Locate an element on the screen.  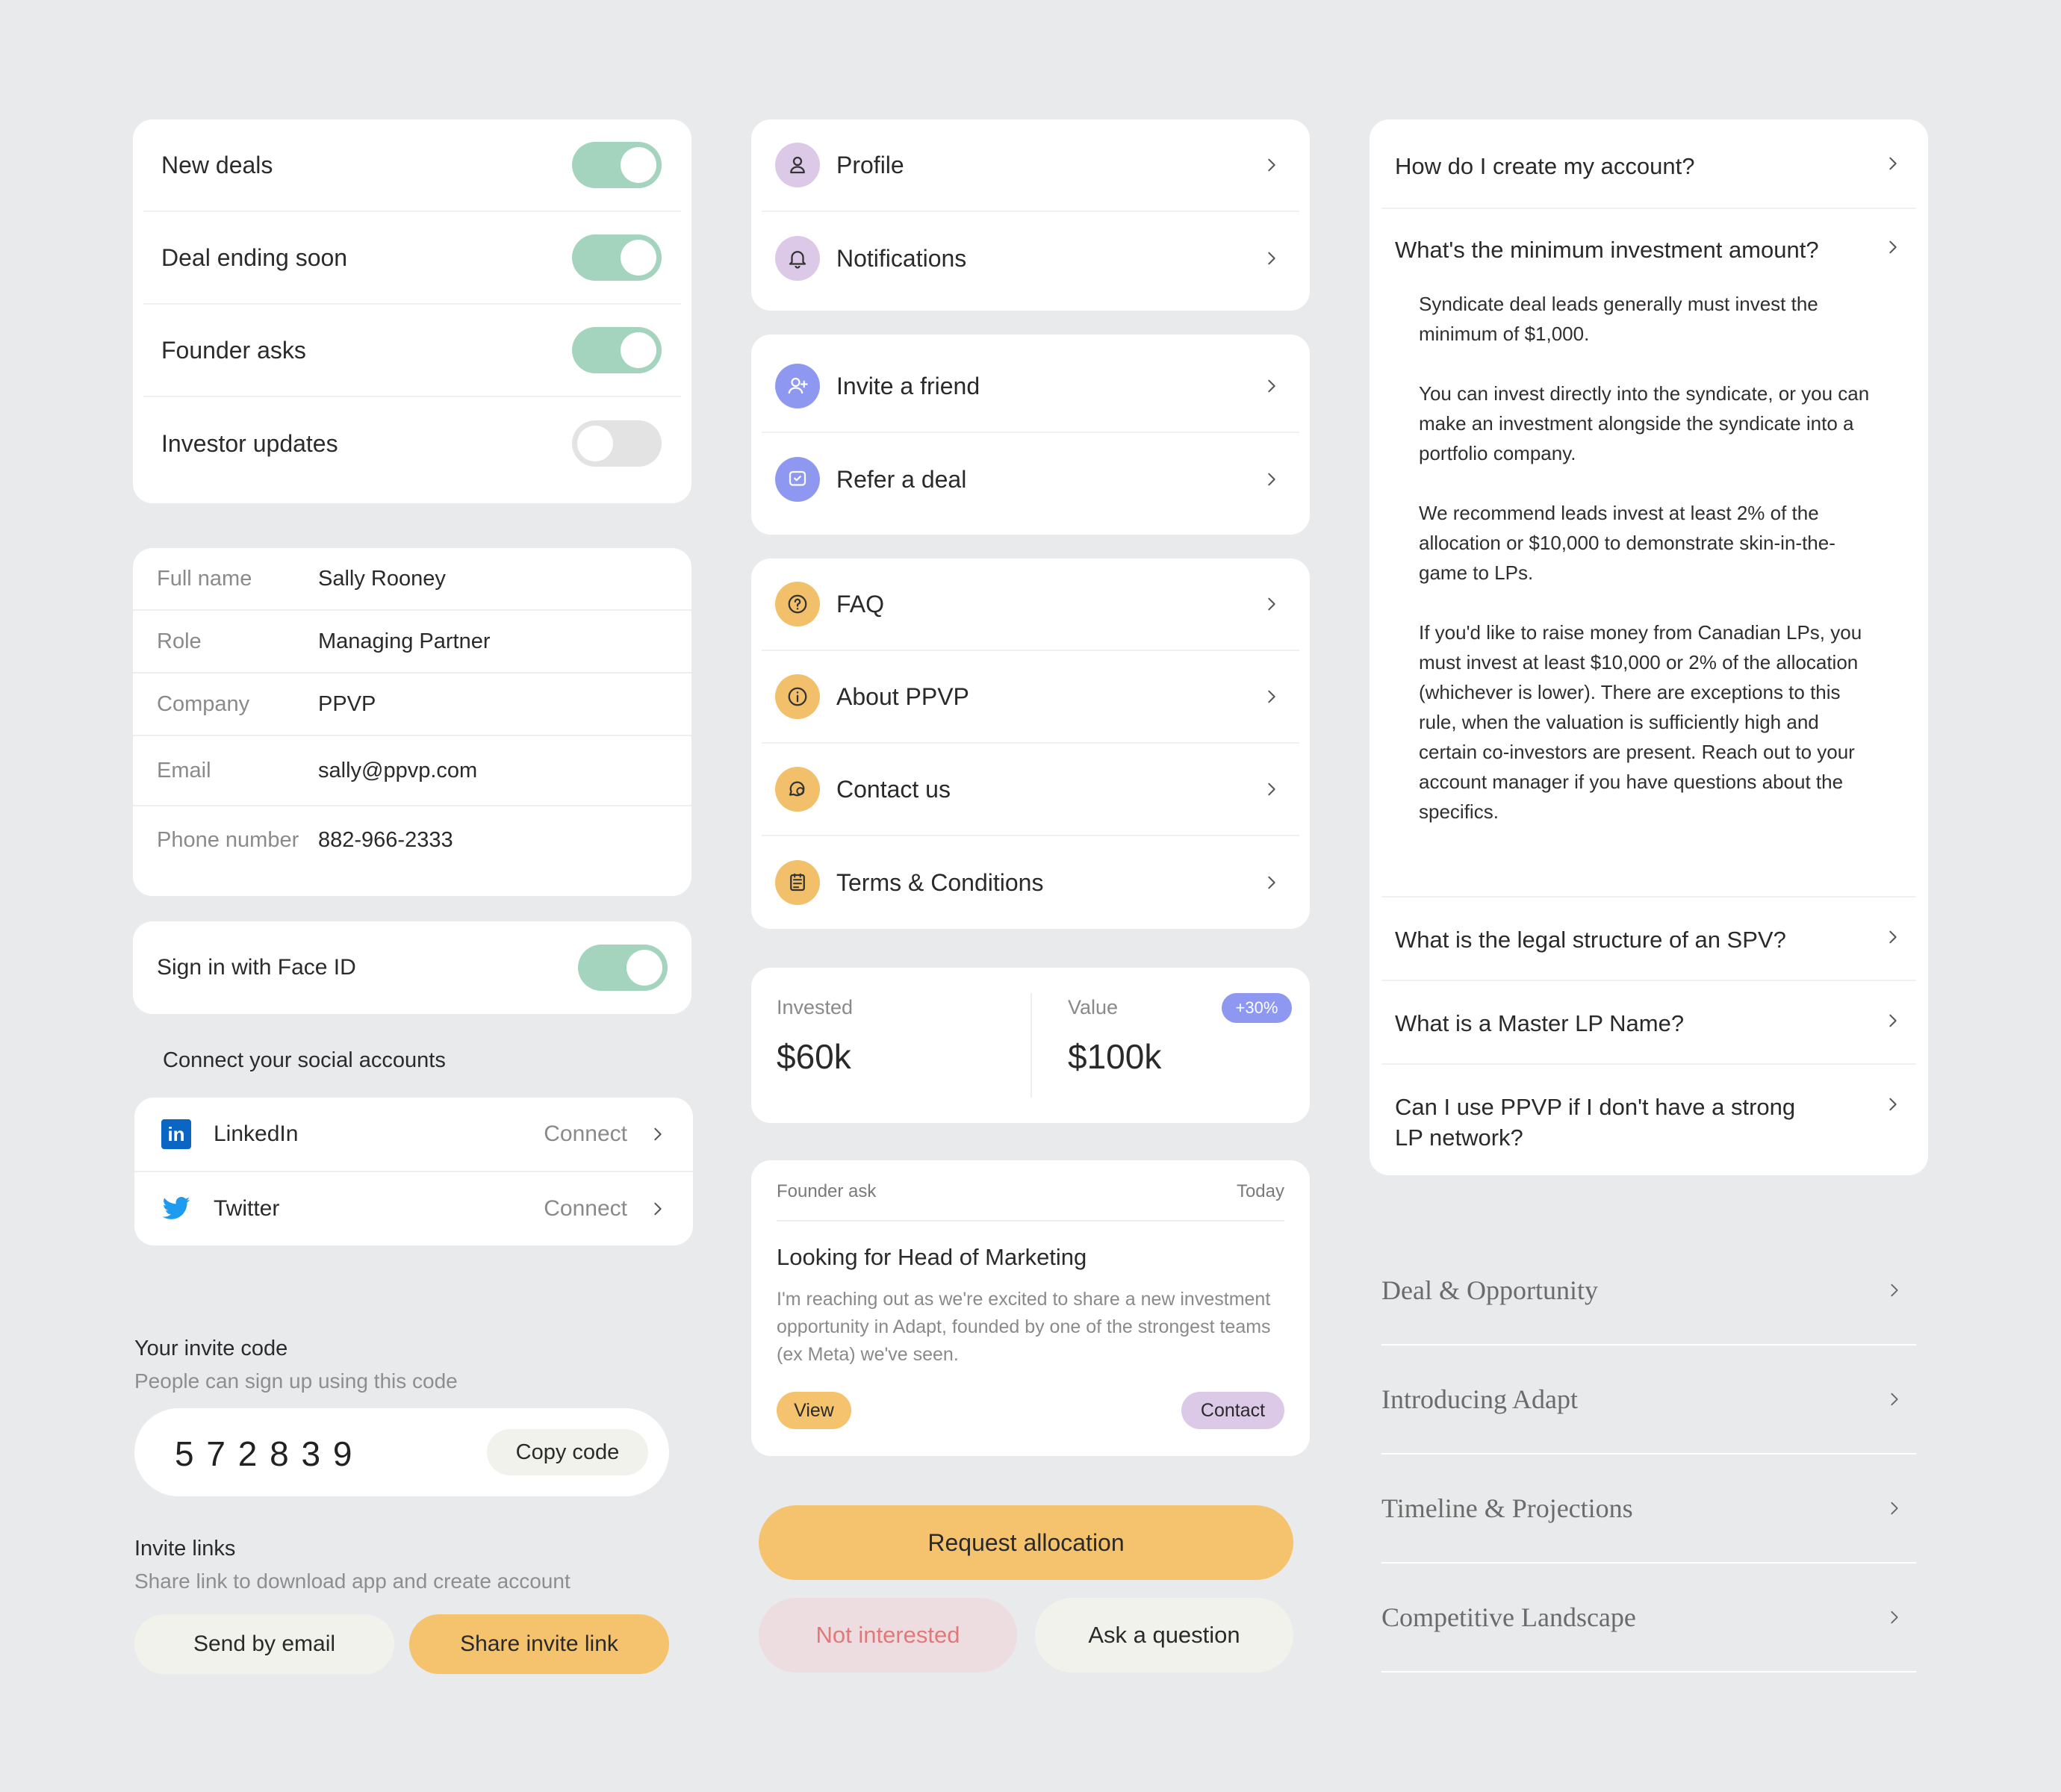
value-amount: $100k is located at coordinates (1115, 1056).